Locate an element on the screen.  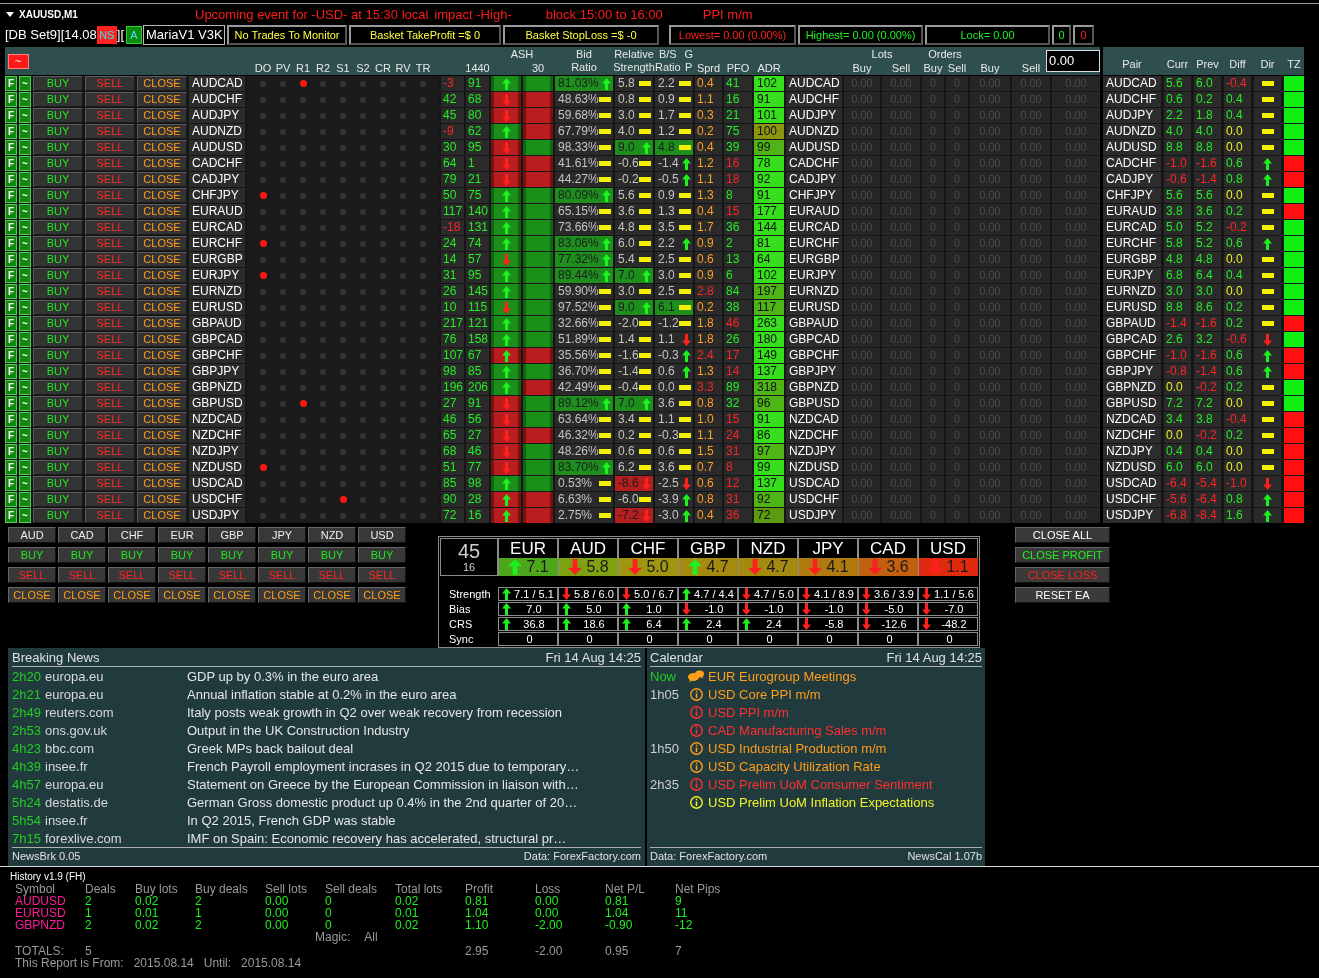
ns-indicator: NS is located at coordinates (106, 35).